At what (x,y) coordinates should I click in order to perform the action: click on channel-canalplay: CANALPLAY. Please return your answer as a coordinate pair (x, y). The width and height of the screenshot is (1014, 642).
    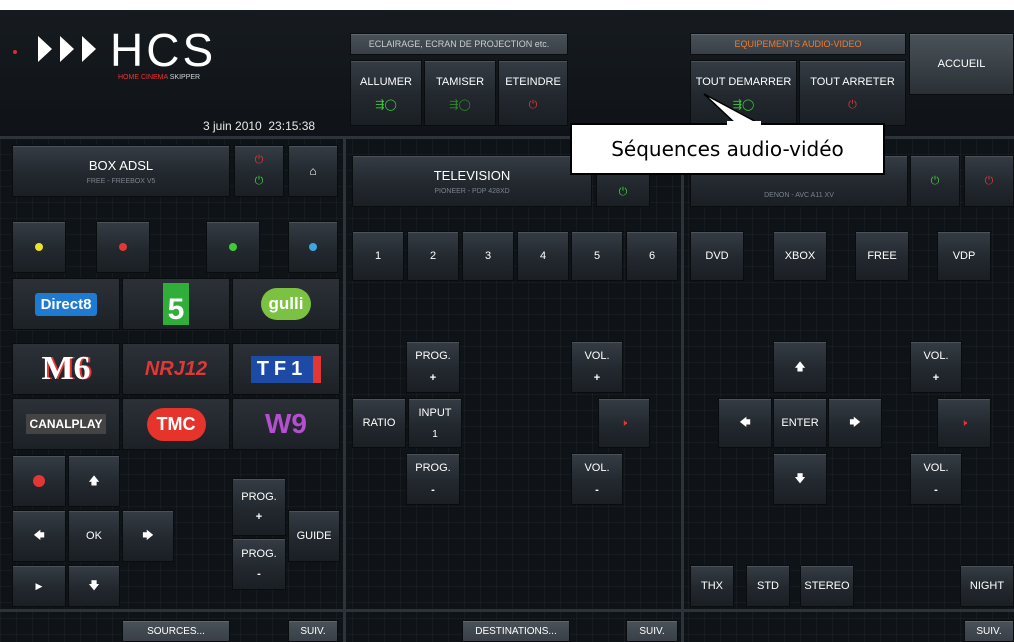
    Looking at the image, I should click on (66, 424).